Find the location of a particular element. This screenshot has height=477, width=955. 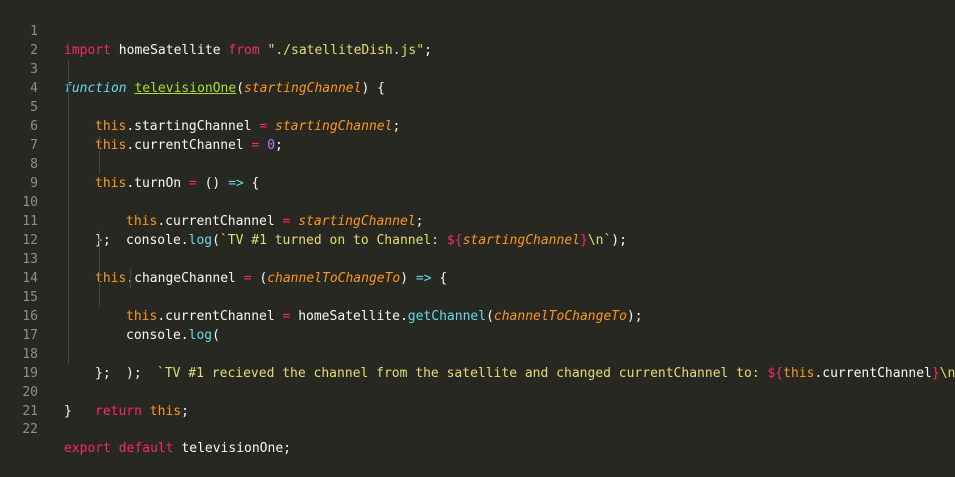

keyword-export: export is located at coordinates (87, 448).